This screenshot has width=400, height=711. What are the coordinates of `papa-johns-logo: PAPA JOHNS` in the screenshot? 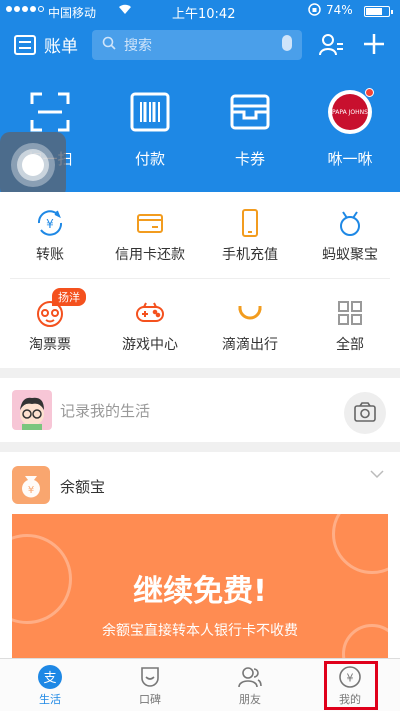 It's located at (351, 111).